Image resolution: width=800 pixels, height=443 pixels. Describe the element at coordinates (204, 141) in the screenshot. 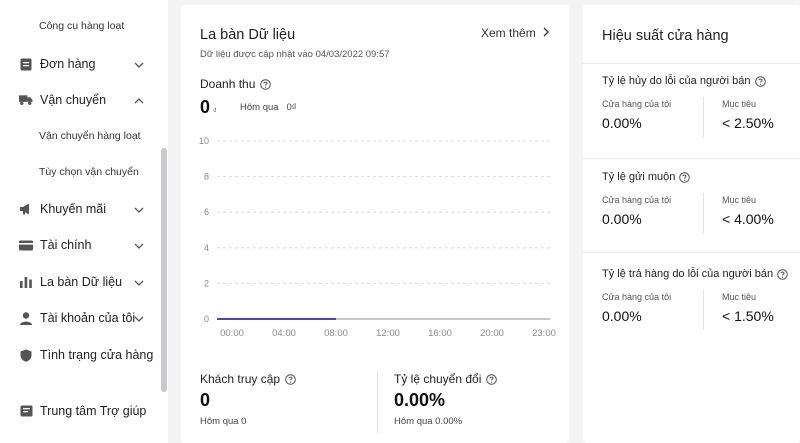

I see `y-tick-label: 10` at that location.